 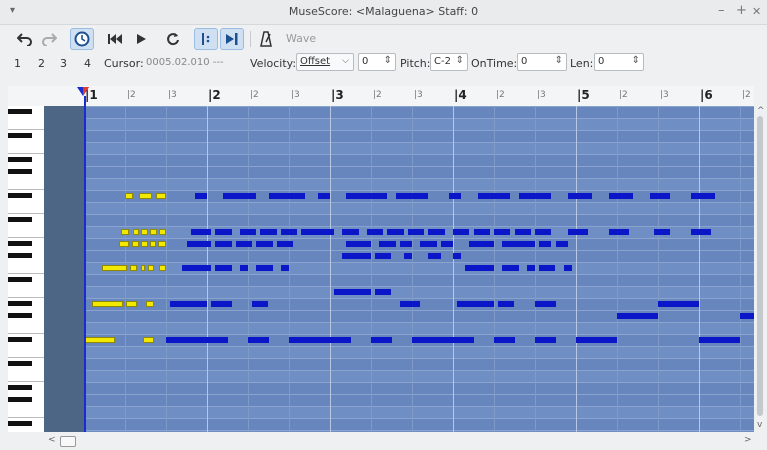 I want to click on play-button, so click(x=141, y=39).